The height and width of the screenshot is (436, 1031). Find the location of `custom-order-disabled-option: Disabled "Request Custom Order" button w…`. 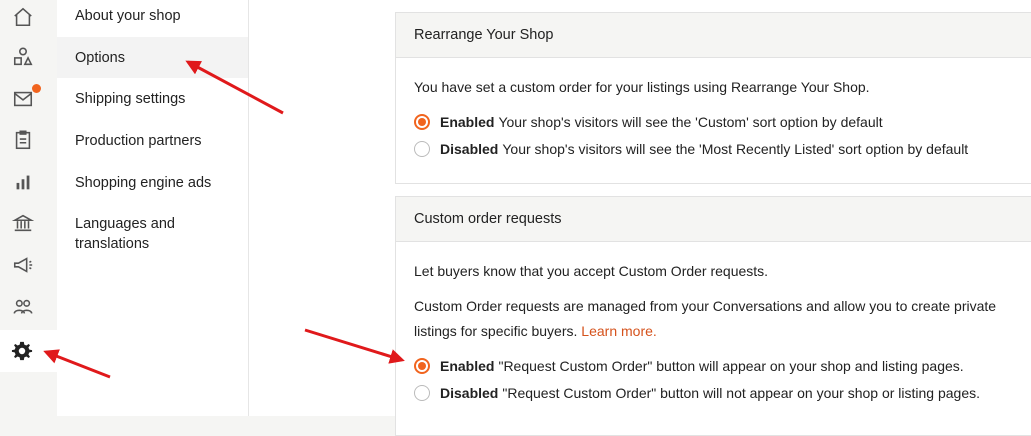

custom-order-disabled-option: Disabled "Request Custom Order" button w… is located at coordinates (697, 393).